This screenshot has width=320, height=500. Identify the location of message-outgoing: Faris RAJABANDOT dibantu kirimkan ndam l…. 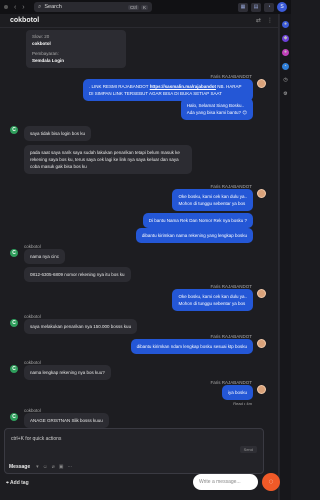
(198, 344).